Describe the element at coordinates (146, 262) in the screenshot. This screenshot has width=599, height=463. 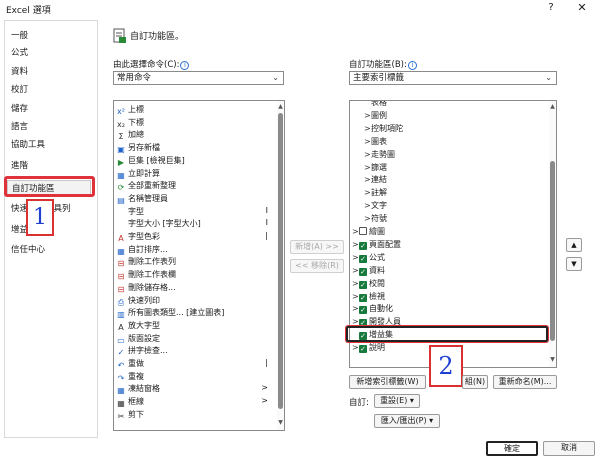
I see `command-item: ⊟ 刪除工作表列` at that location.